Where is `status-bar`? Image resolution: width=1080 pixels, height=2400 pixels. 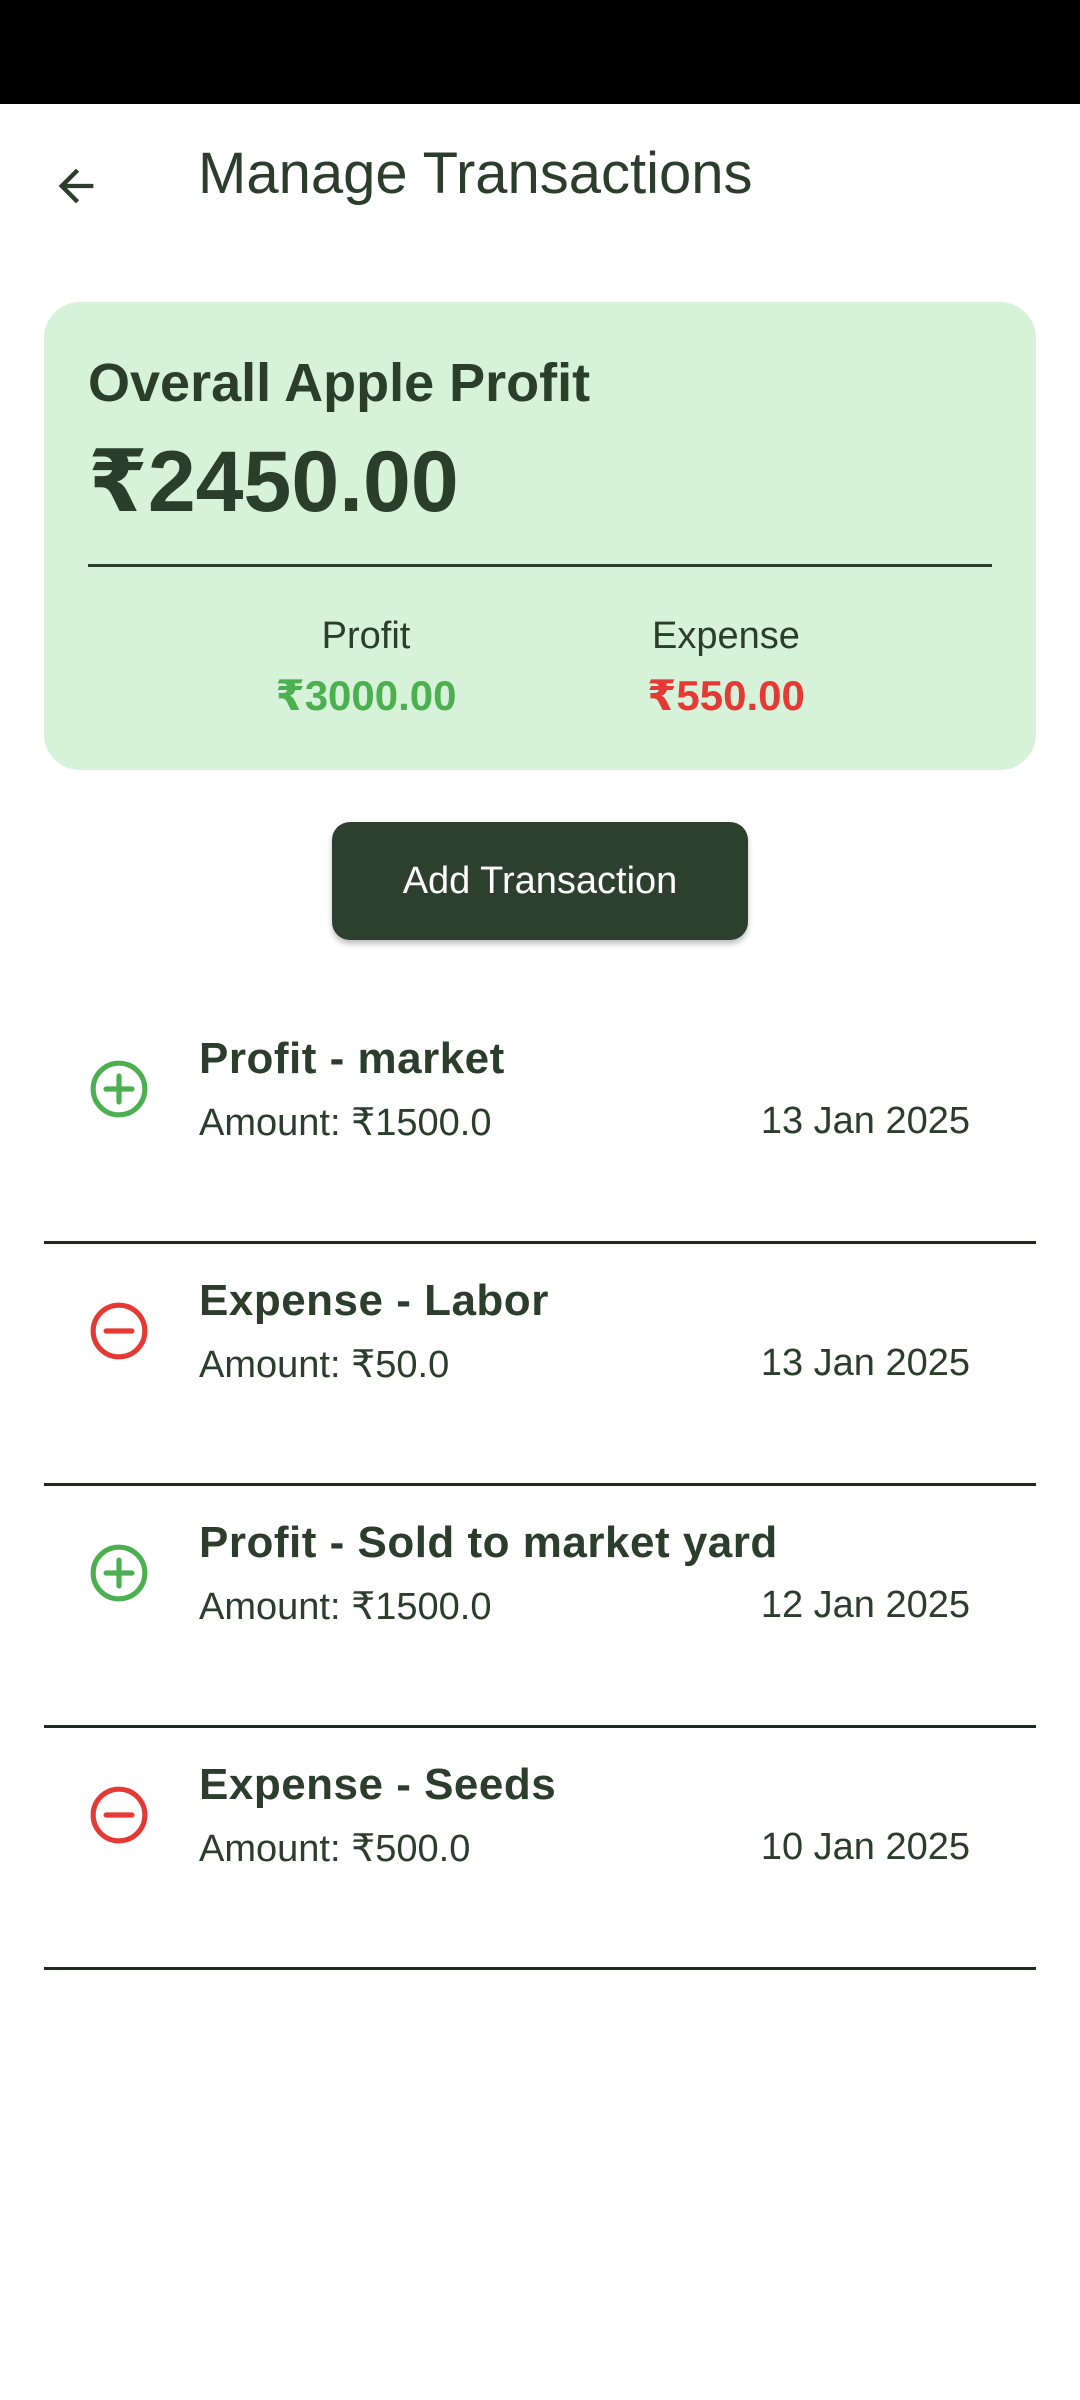
status-bar is located at coordinates (540, 52).